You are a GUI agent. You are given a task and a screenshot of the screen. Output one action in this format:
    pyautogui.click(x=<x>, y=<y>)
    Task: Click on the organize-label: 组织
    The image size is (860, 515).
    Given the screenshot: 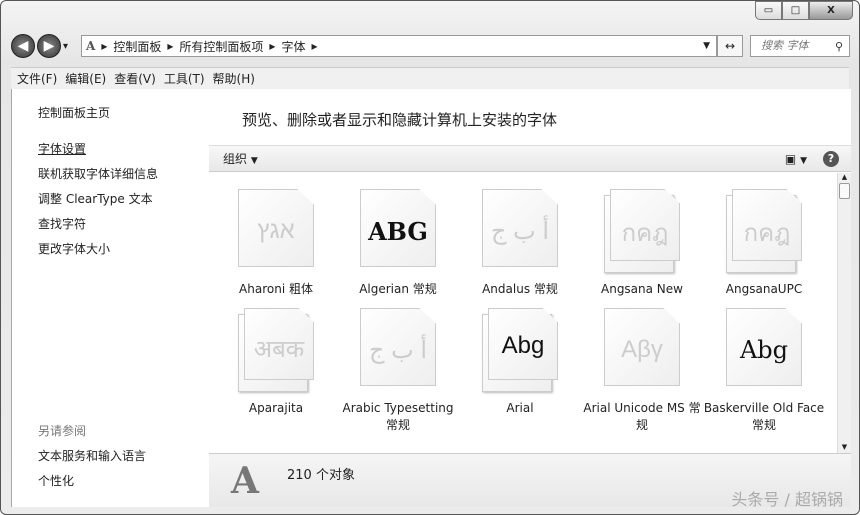 What is the action you would take?
    pyautogui.click(x=235, y=159)
    